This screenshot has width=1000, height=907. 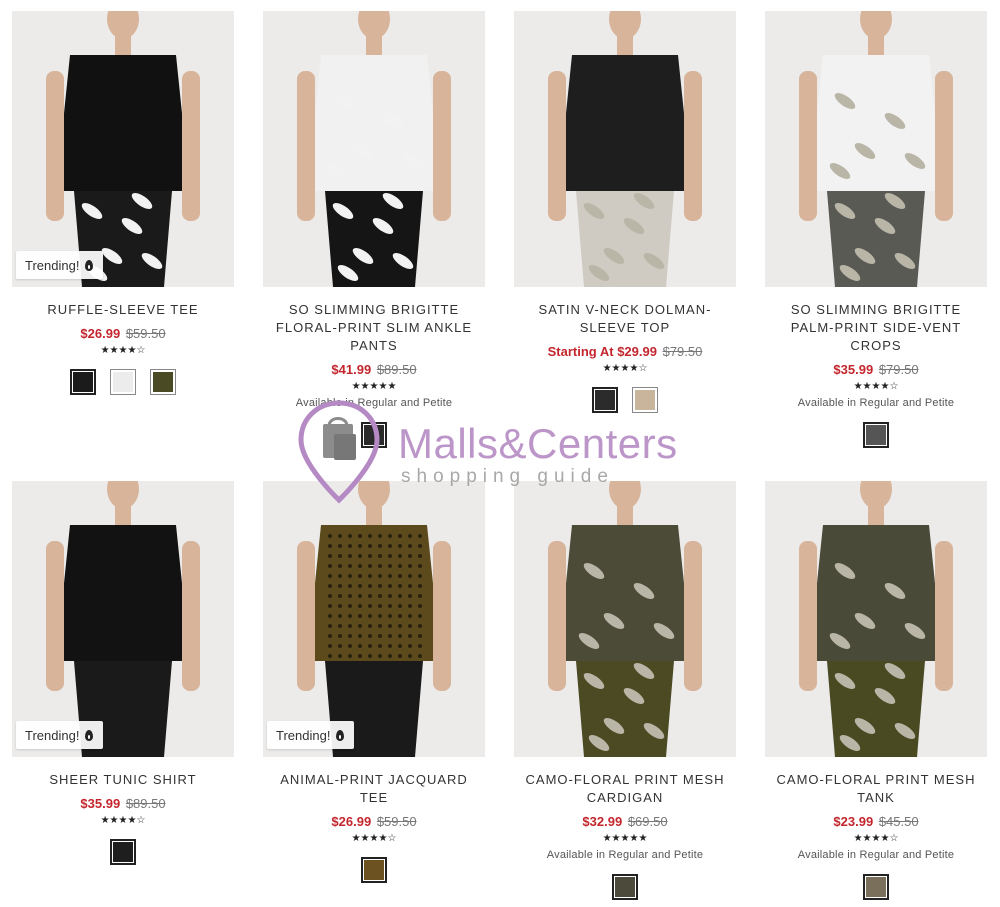 What do you see at coordinates (625, 789) in the screenshot?
I see `product-name: CAMO-FLORAL PRINT MESH CARDIGAN` at bounding box center [625, 789].